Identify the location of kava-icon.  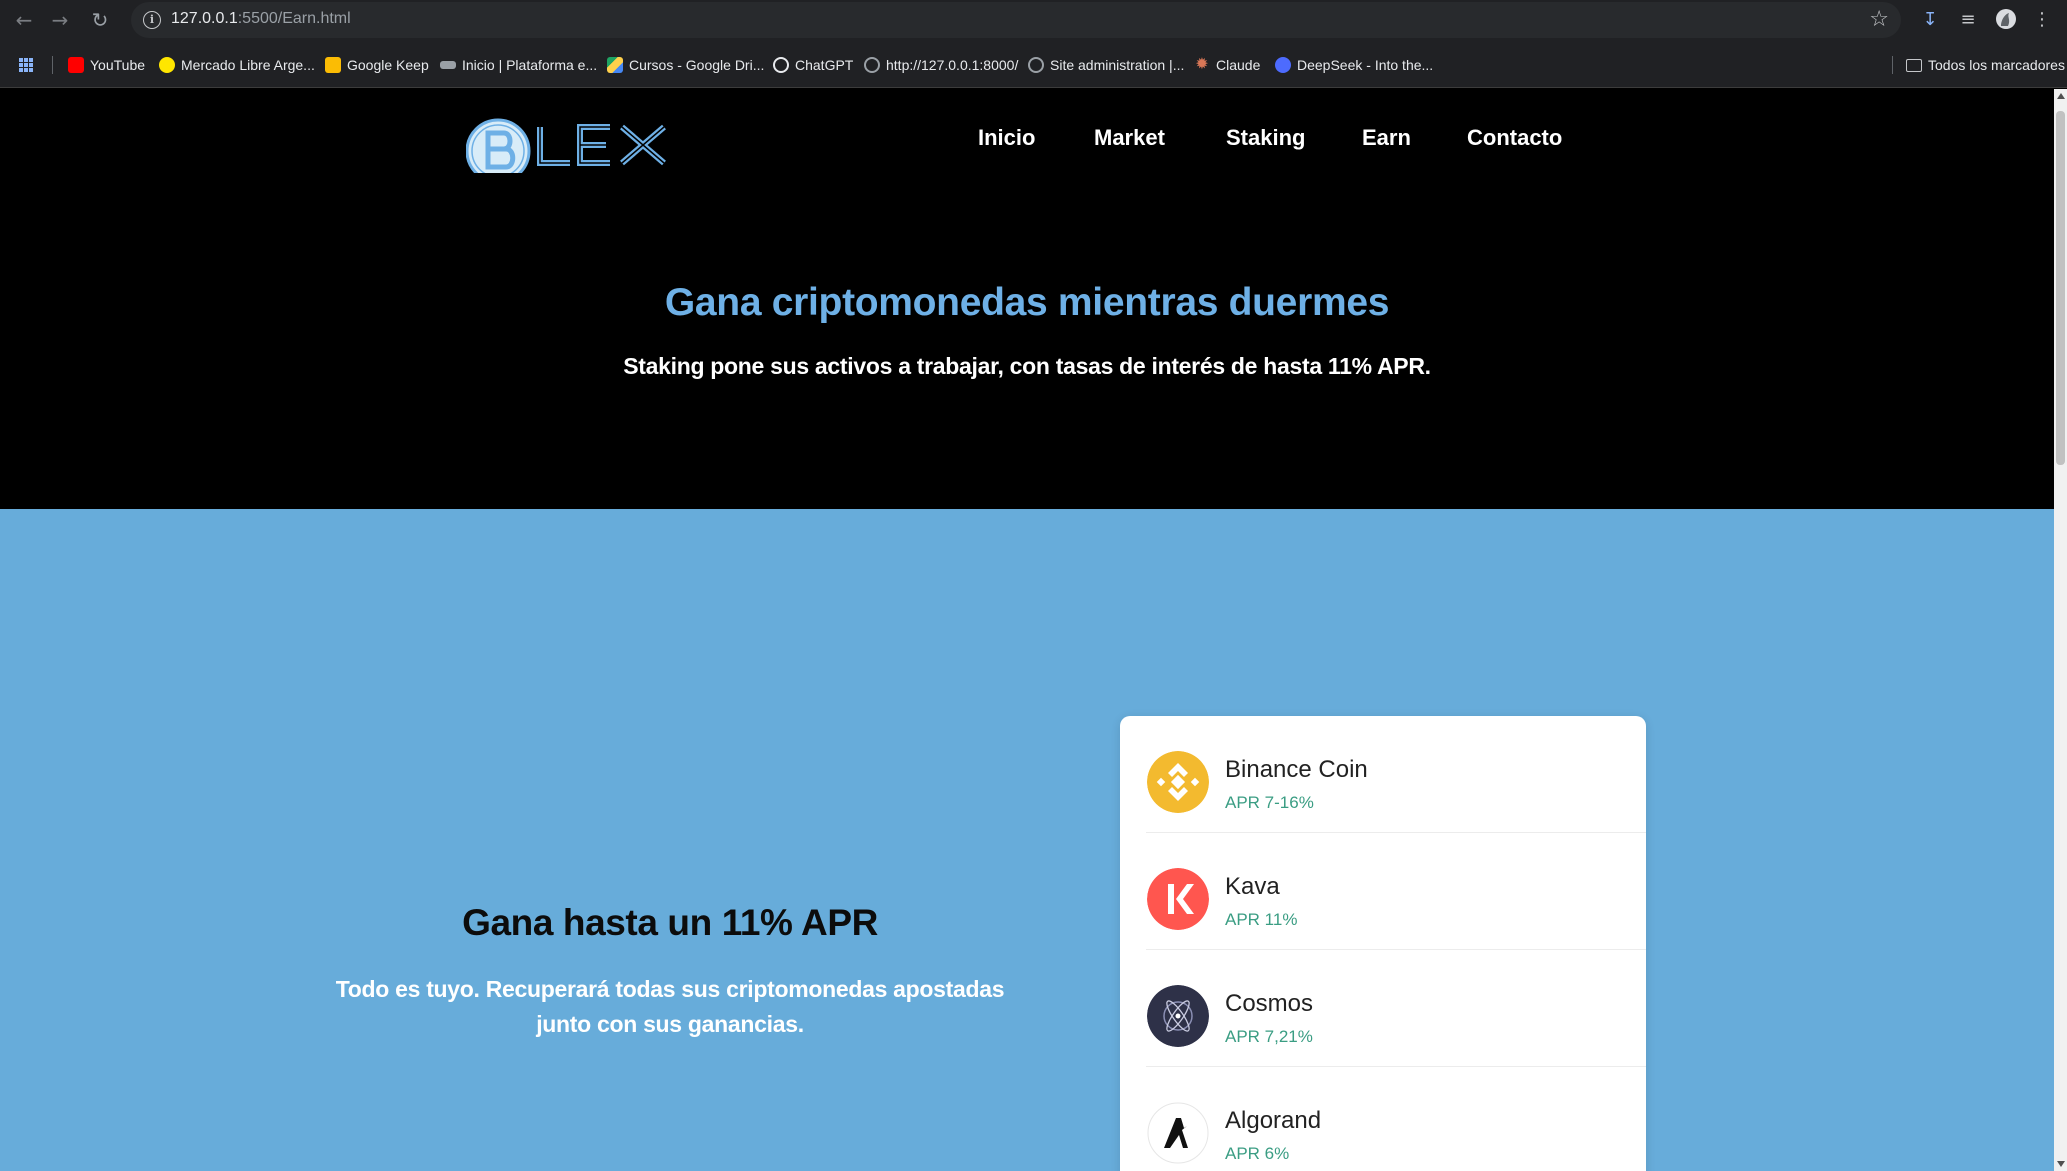
(1178, 899).